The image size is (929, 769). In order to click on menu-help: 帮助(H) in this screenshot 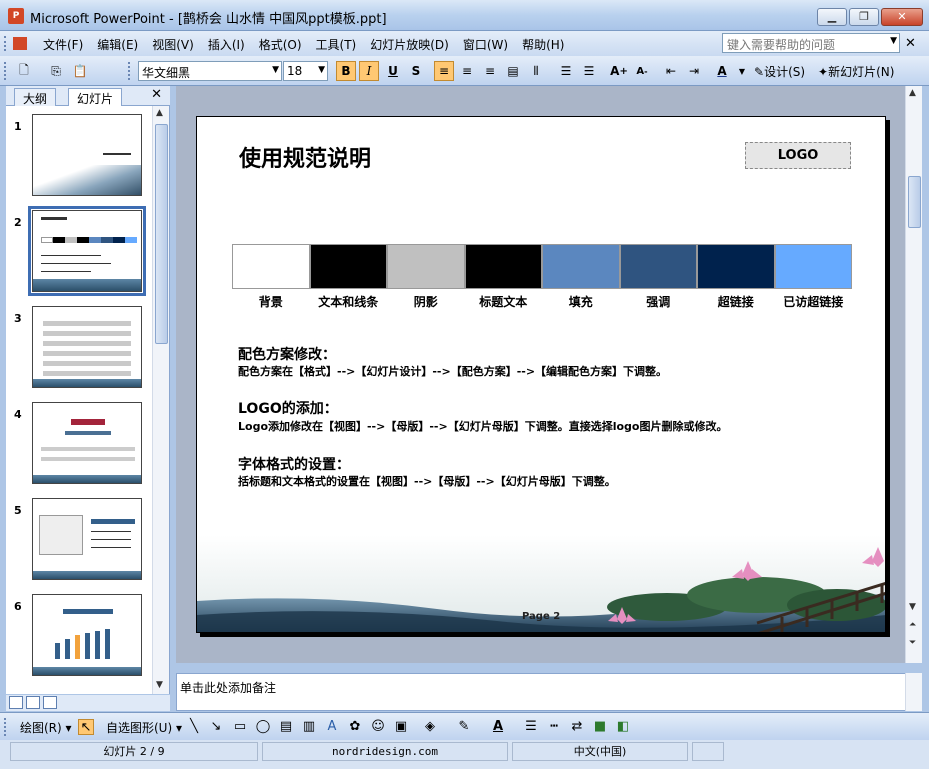, I will do `click(543, 44)`.